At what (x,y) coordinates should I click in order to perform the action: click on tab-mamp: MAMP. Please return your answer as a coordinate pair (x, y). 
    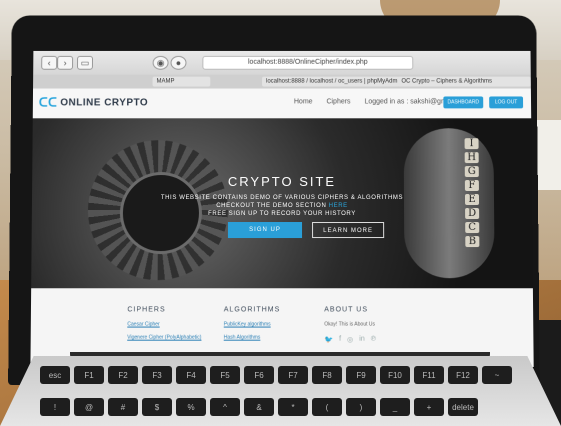
    Looking at the image, I should click on (181, 81).